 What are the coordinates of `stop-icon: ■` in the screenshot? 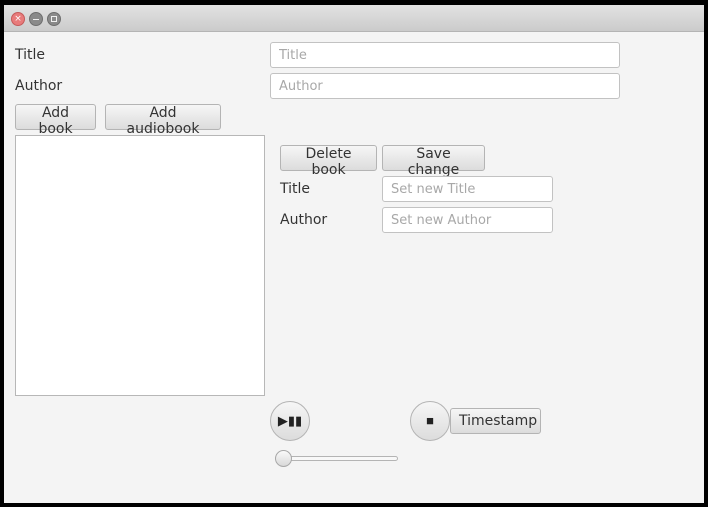 It's located at (430, 420).